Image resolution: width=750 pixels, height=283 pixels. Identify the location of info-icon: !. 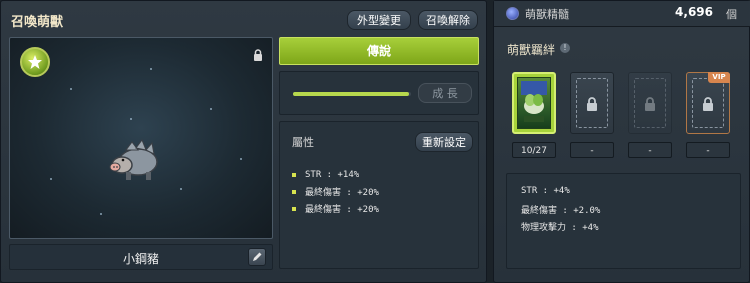
(565, 48).